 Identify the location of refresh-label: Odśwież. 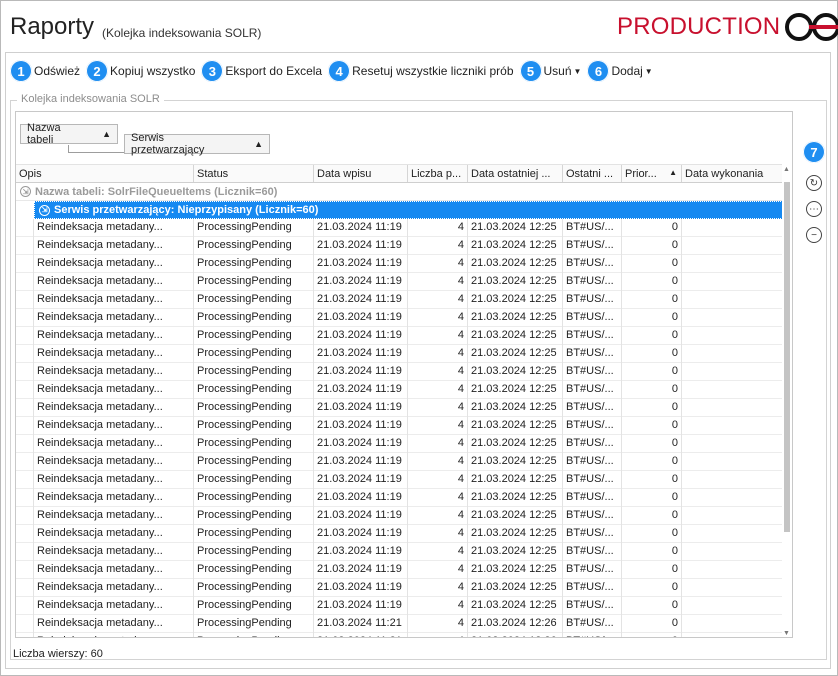
(57, 71).